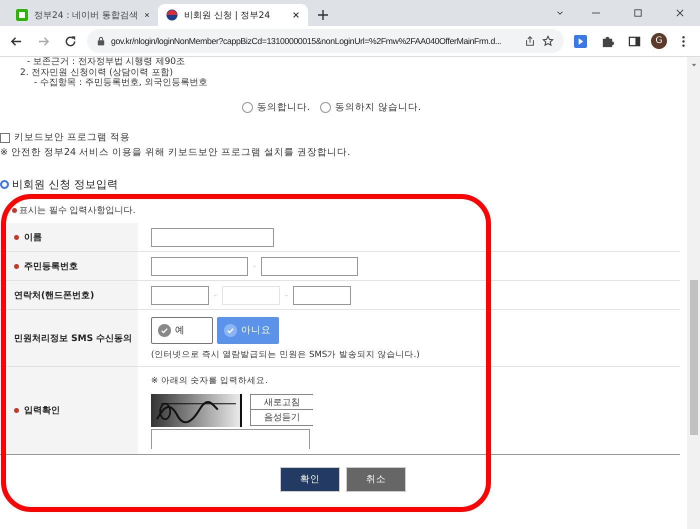 Image resolution: width=700 pixels, height=529 pixels. I want to click on field-label: 이름, so click(33, 238).